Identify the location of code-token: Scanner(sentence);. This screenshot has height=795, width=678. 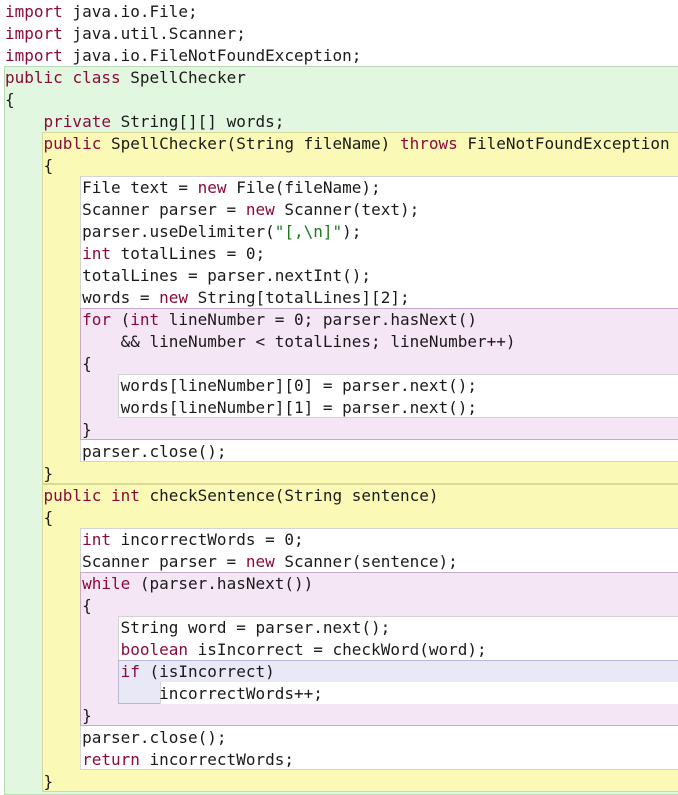
(366, 561).